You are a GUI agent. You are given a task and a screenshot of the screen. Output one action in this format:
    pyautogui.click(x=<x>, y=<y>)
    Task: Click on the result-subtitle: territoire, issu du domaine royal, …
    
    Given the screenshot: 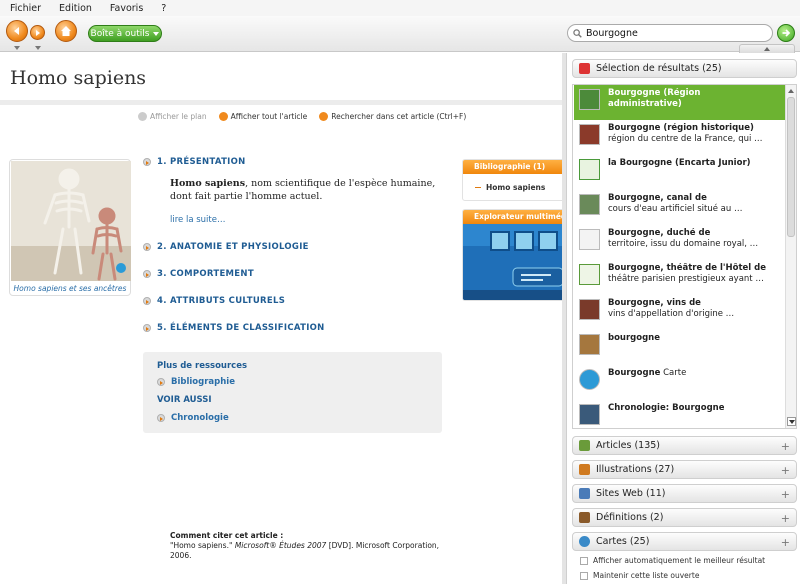 What is the action you would take?
    pyautogui.click(x=683, y=244)
    